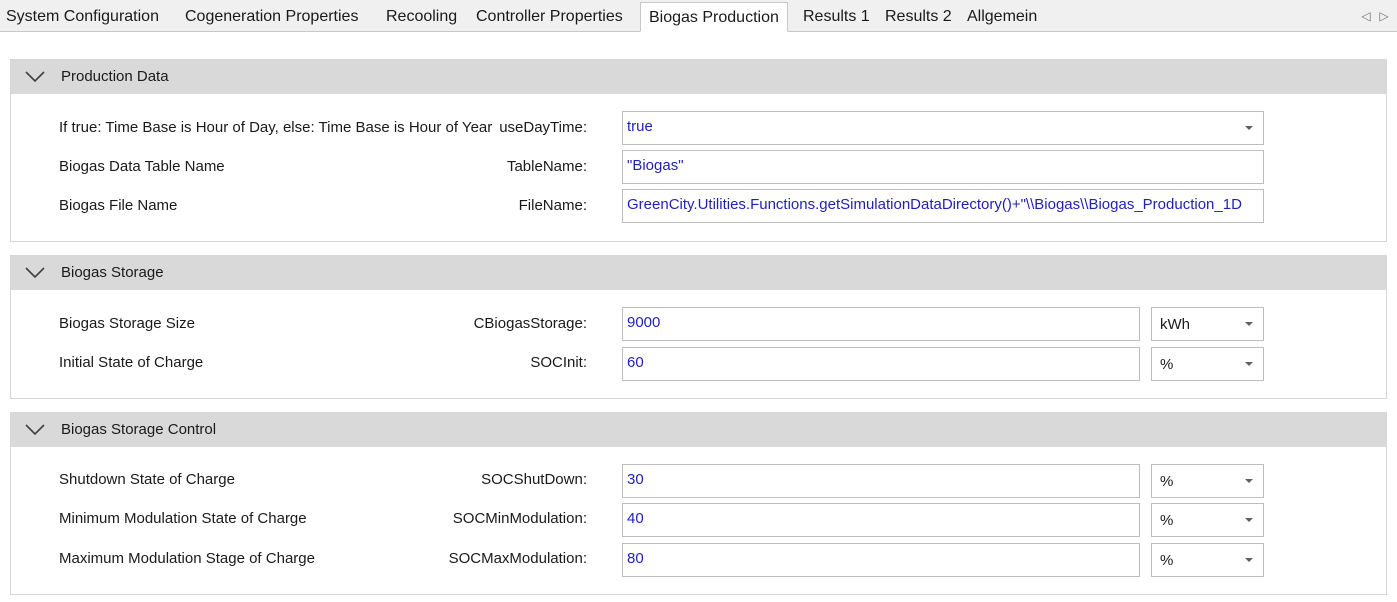 The image size is (1397, 602). I want to click on soc-shutdown-unit-select: %, so click(1207, 481).